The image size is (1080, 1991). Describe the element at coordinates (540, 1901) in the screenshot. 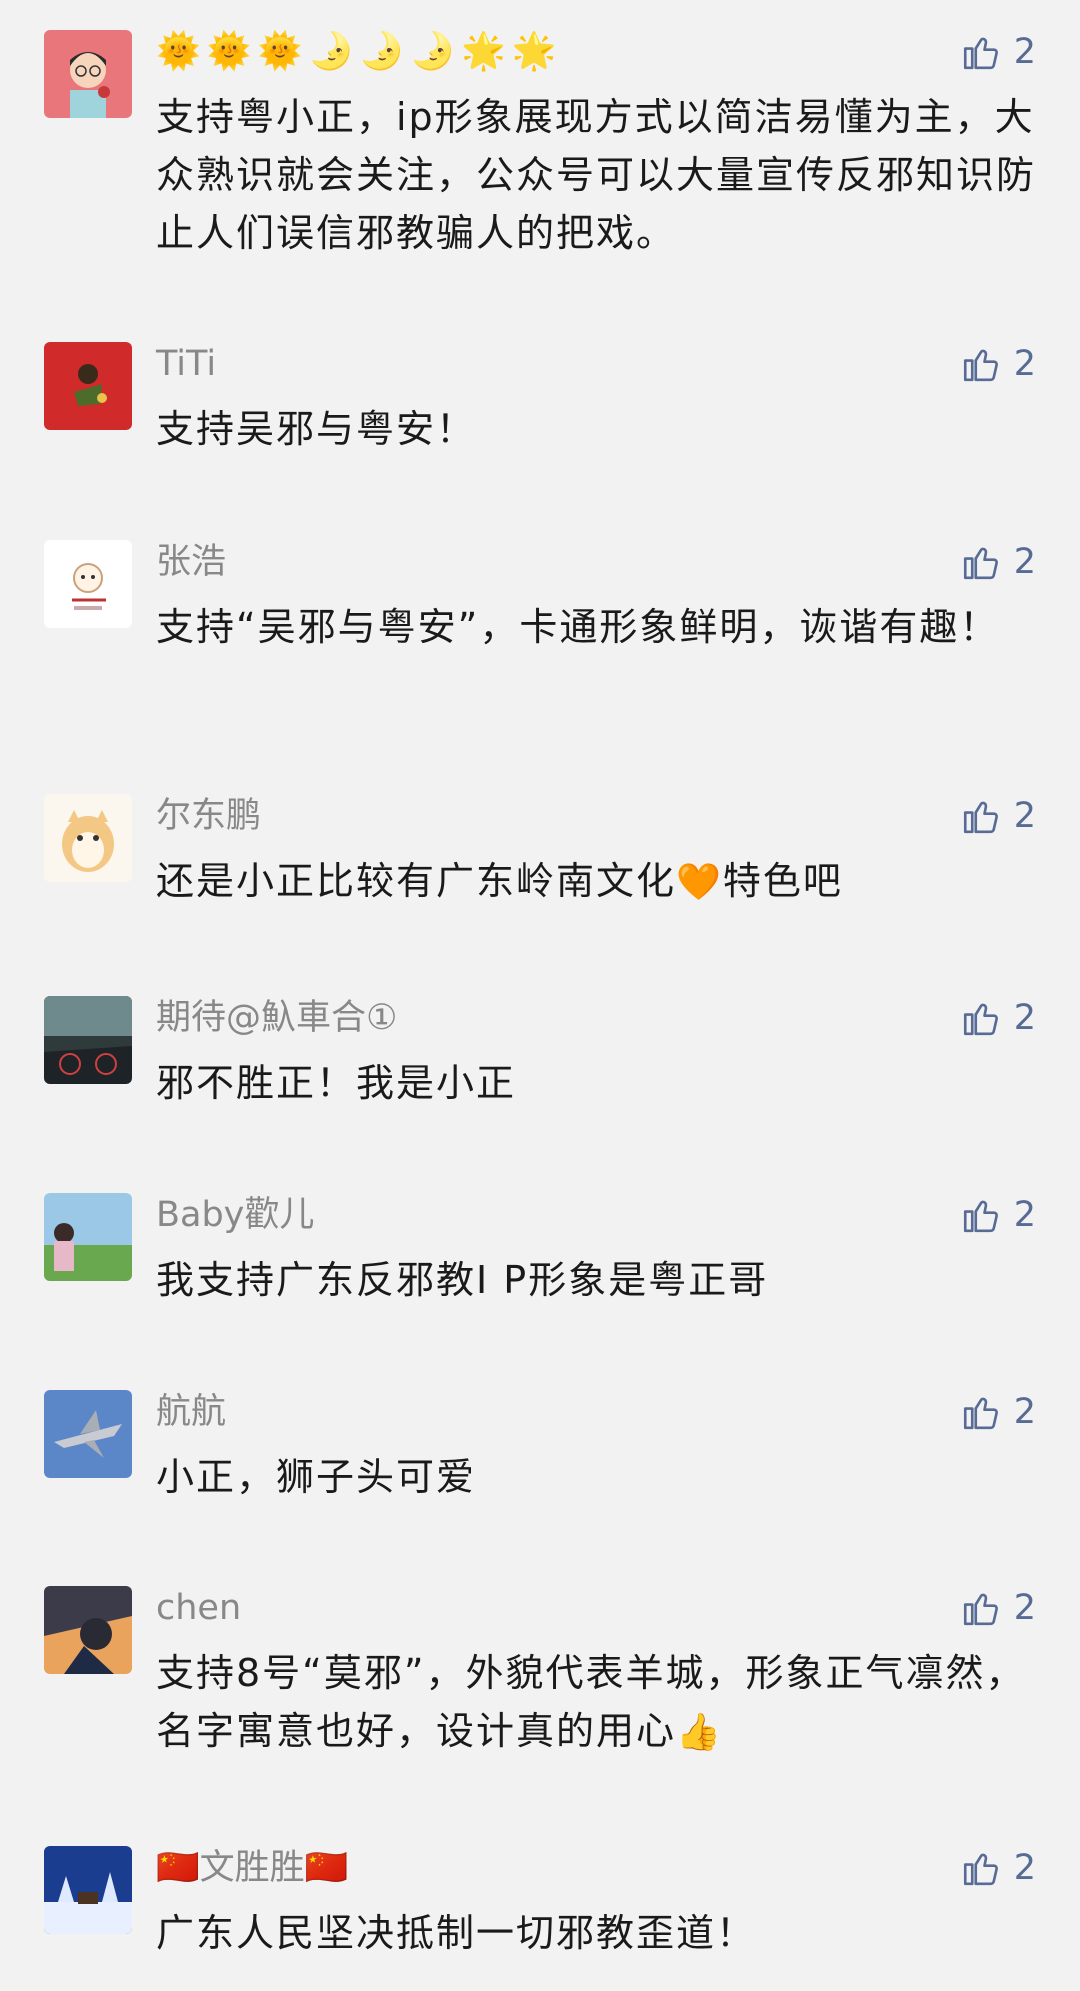

I see `comment-item: 🇨🇳文胜胜🇨🇳 2 广东人民坚决抵制一切邪教歪道！` at that location.